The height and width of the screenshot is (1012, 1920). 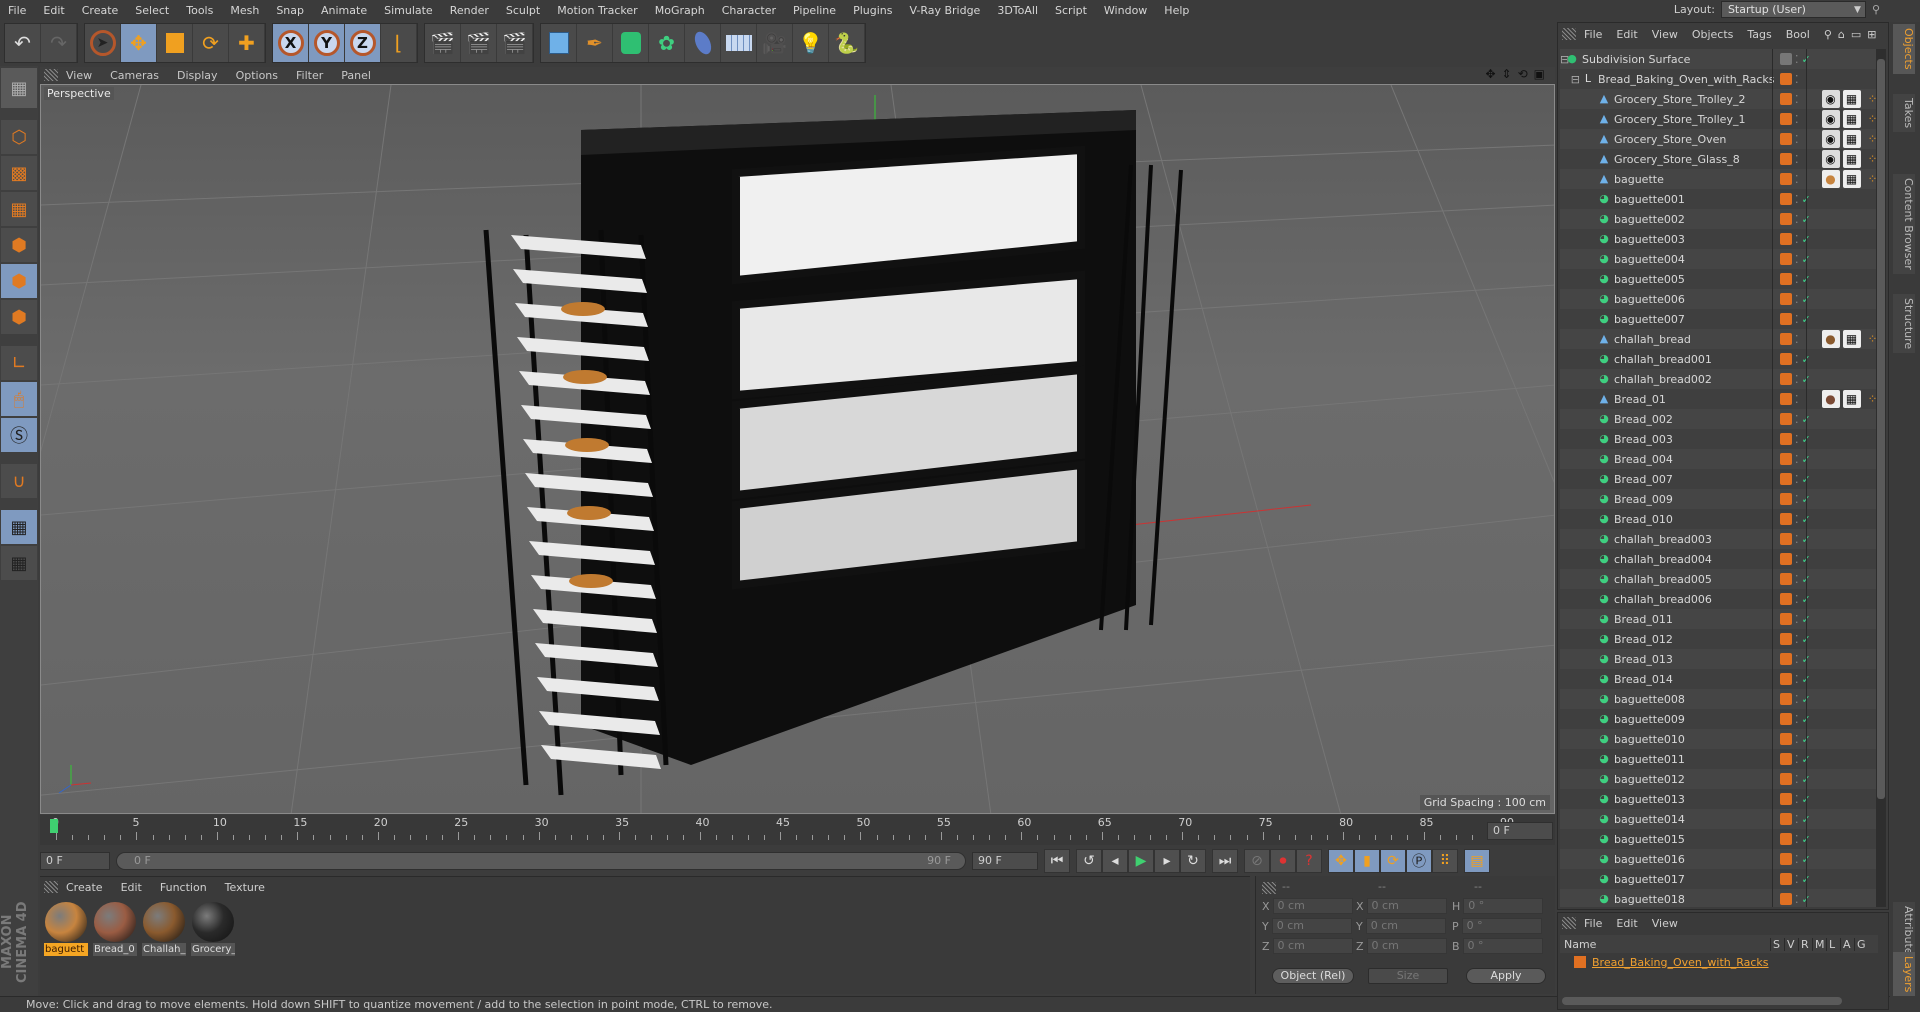 What do you see at coordinates (54, 826) in the screenshot?
I see `playhead` at bounding box center [54, 826].